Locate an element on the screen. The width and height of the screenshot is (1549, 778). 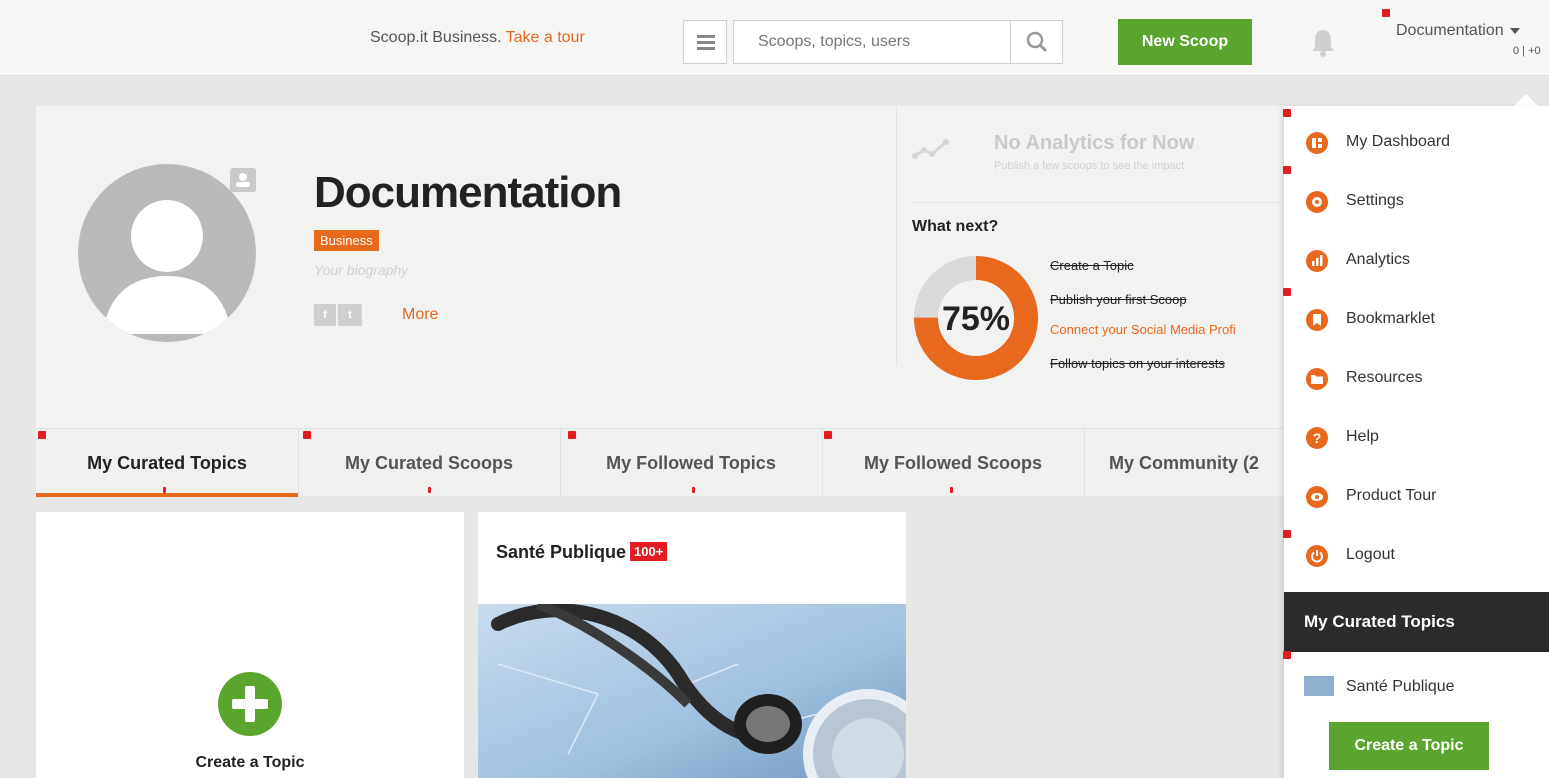
menu-item-label: Settings is located at coordinates (1375, 200).